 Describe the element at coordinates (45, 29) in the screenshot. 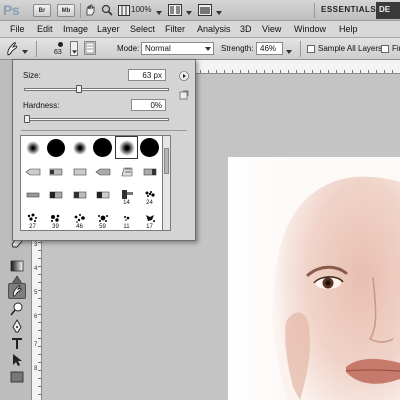

I see `menu-edit: Edit` at that location.